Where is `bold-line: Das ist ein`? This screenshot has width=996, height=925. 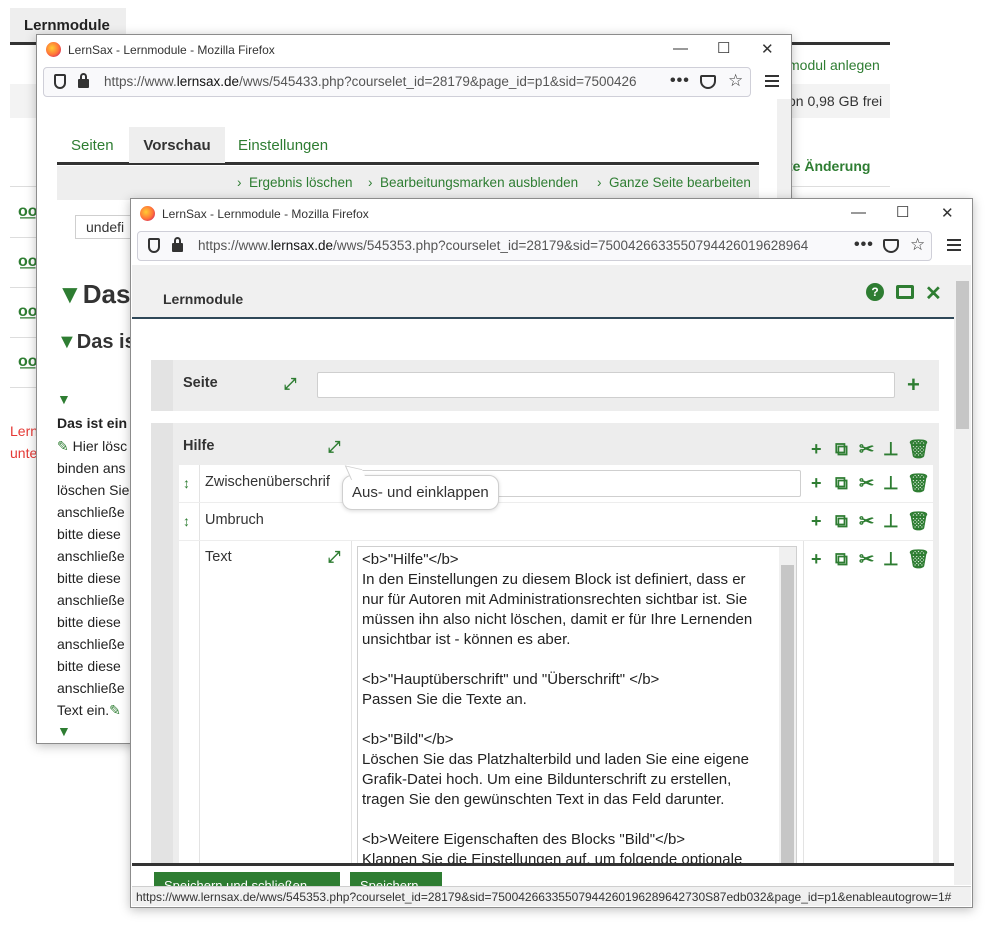
bold-line: Das ist ein is located at coordinates (92, 423).